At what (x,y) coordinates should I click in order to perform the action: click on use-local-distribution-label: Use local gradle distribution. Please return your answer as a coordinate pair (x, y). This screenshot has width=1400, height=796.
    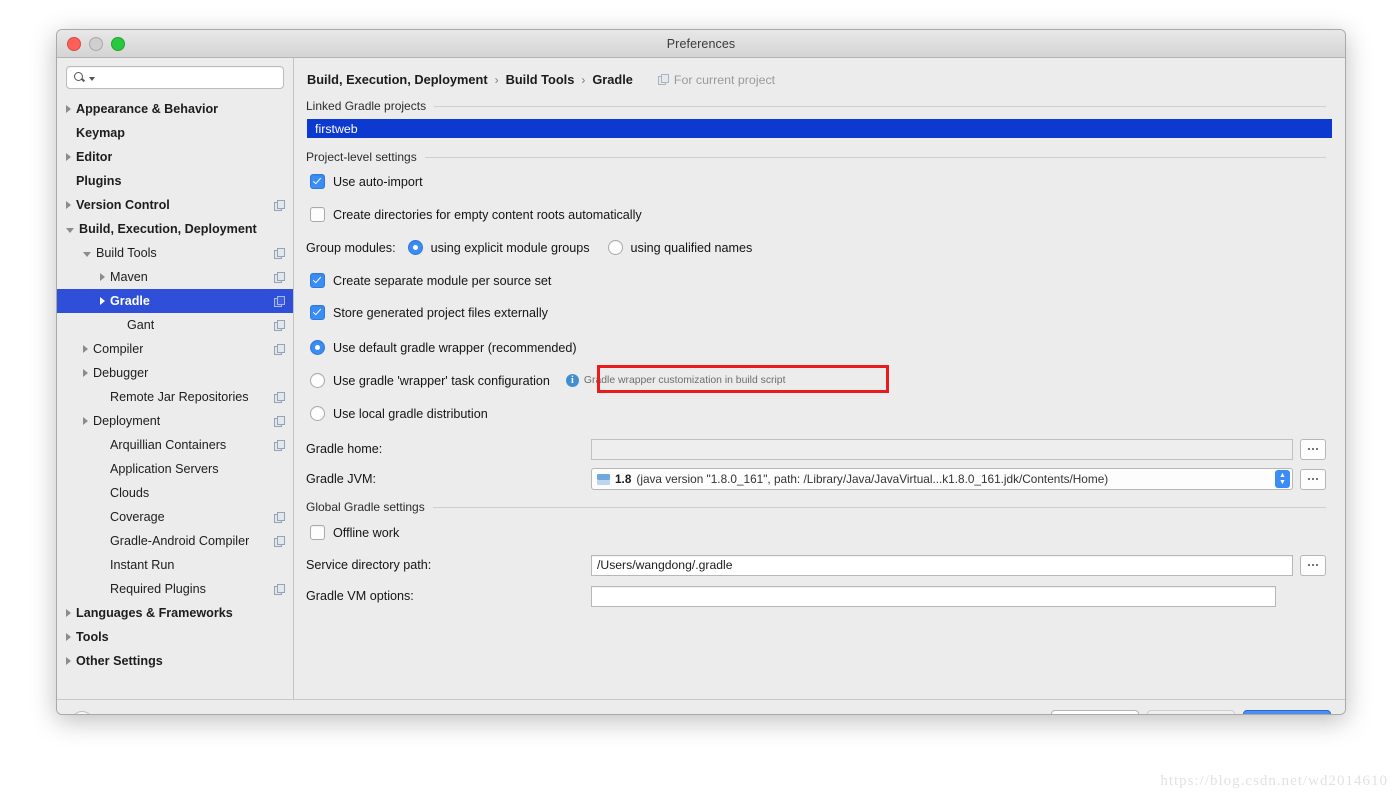
    Looking at the image, I should click on (410, 413).